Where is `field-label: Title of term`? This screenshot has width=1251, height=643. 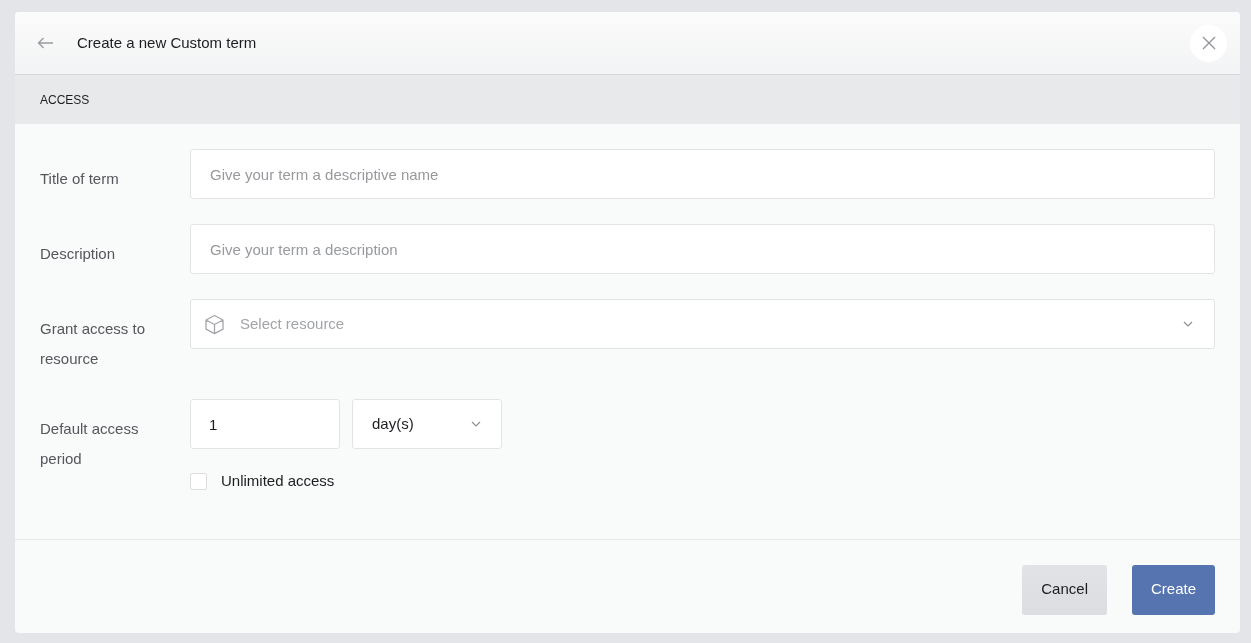
field-label: Title of term is located at coordinates (80, 179).